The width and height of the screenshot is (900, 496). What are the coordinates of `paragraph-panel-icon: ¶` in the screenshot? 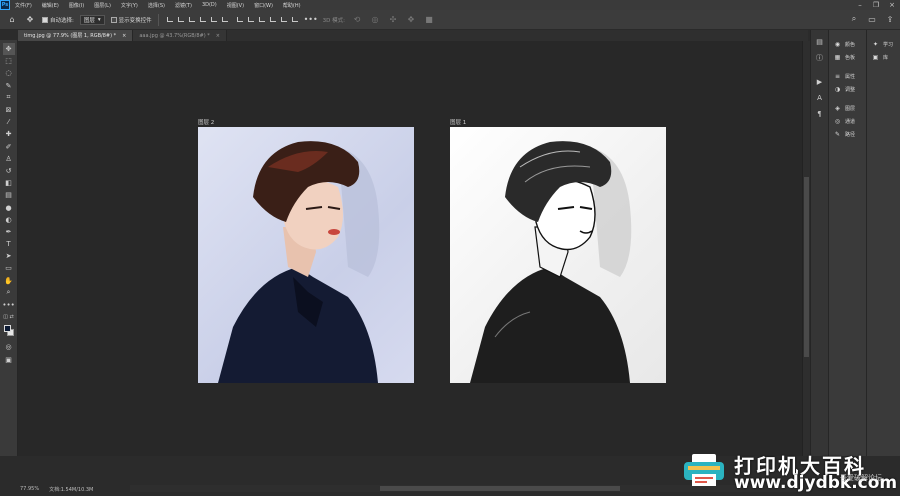 It's located at (820, 114).